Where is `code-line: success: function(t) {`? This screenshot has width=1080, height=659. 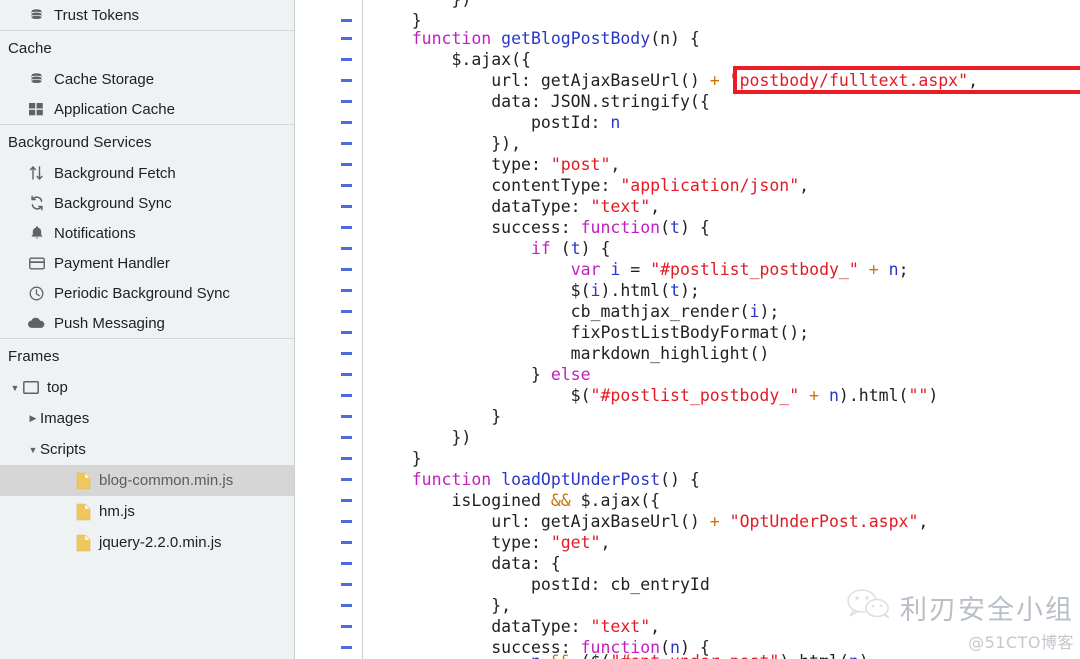 code-line: success: function(t) { is located at coordinates (688, 227).